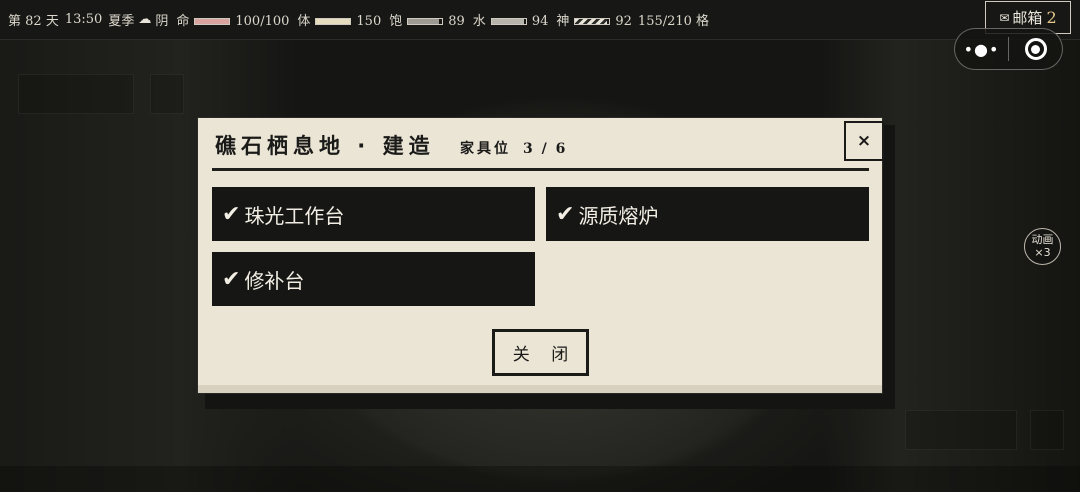 This screenshot has width=1080, height=492. I want to click on speed-label: 动画, so click(1042, 239).